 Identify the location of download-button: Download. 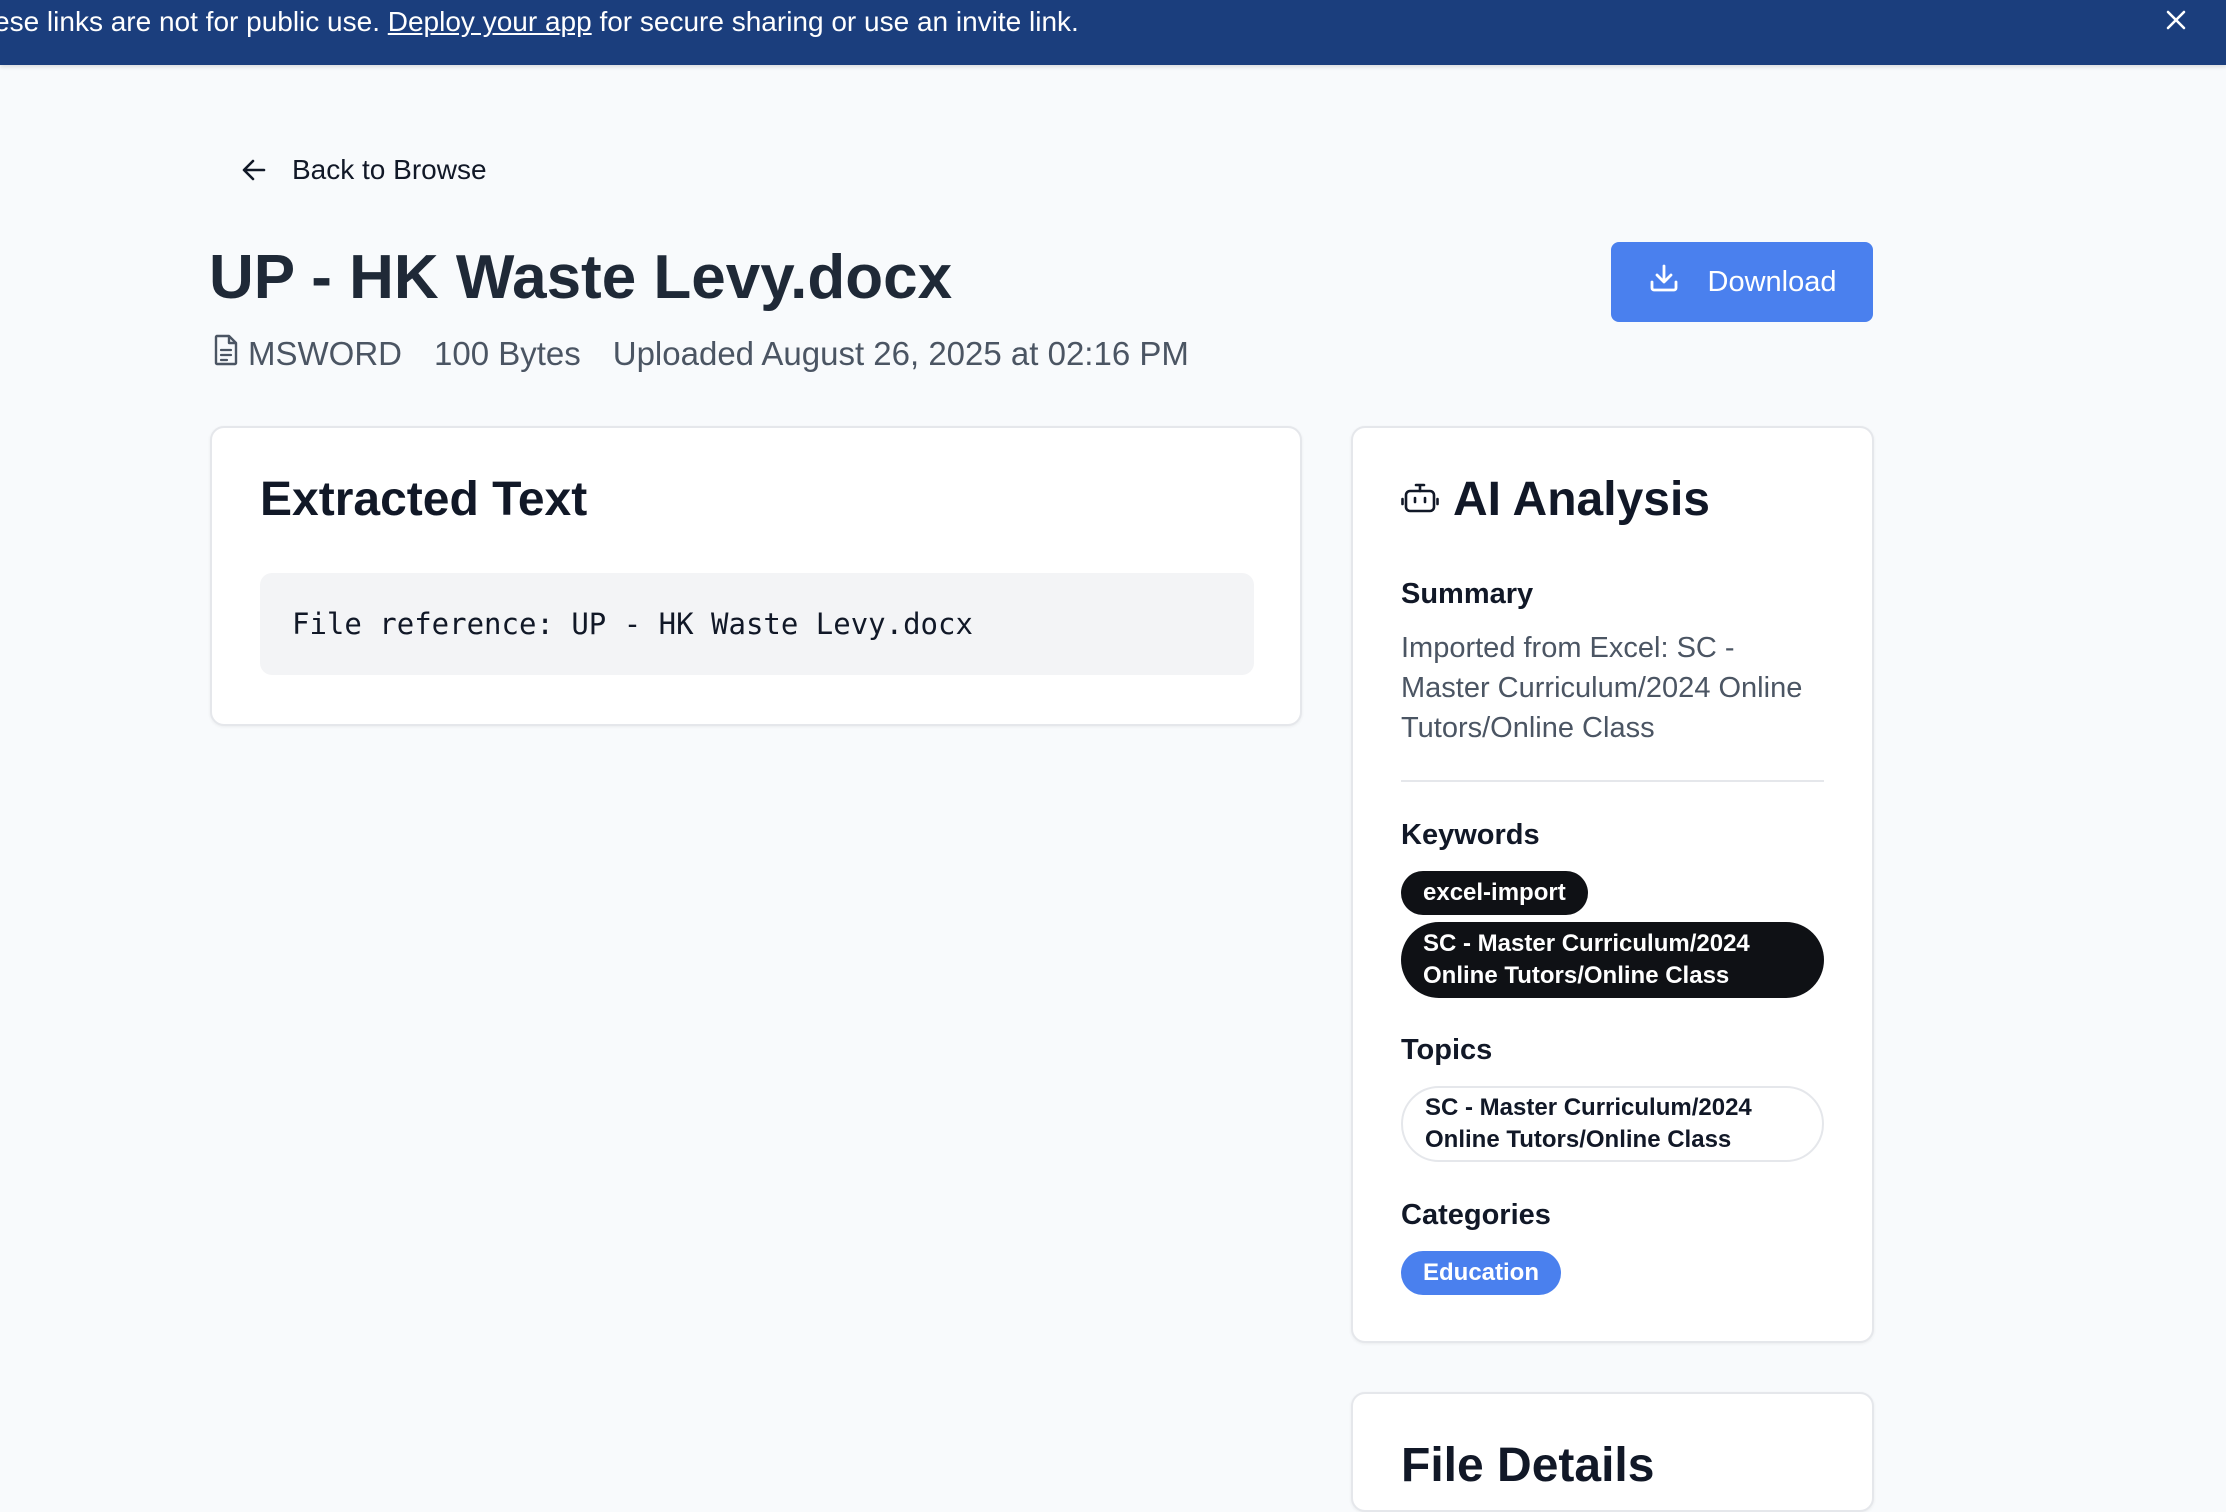
(1742, 282).